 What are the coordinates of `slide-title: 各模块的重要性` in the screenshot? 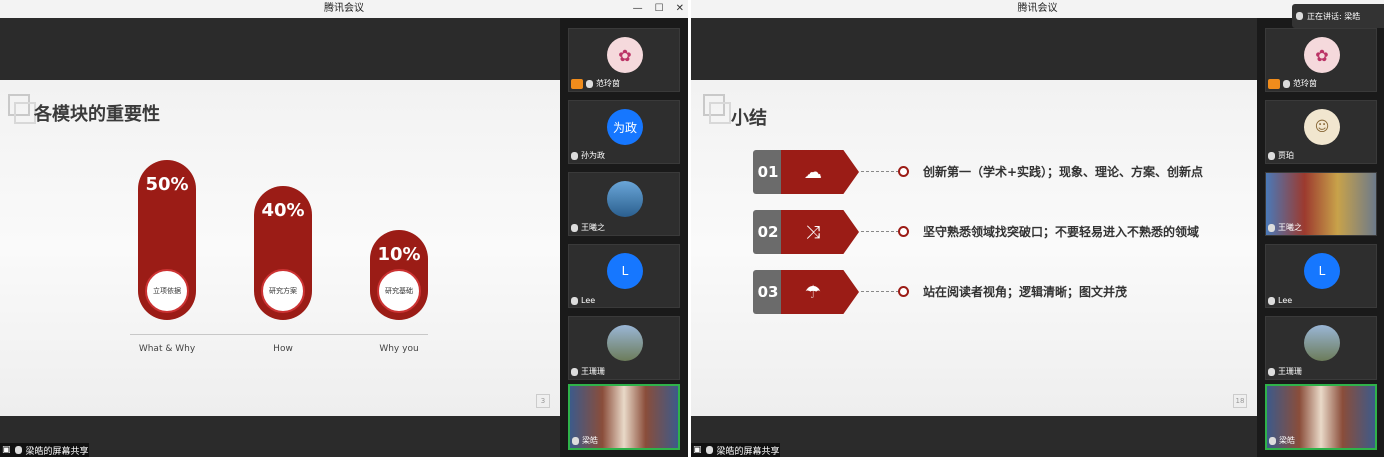 It's located at (97, 114).